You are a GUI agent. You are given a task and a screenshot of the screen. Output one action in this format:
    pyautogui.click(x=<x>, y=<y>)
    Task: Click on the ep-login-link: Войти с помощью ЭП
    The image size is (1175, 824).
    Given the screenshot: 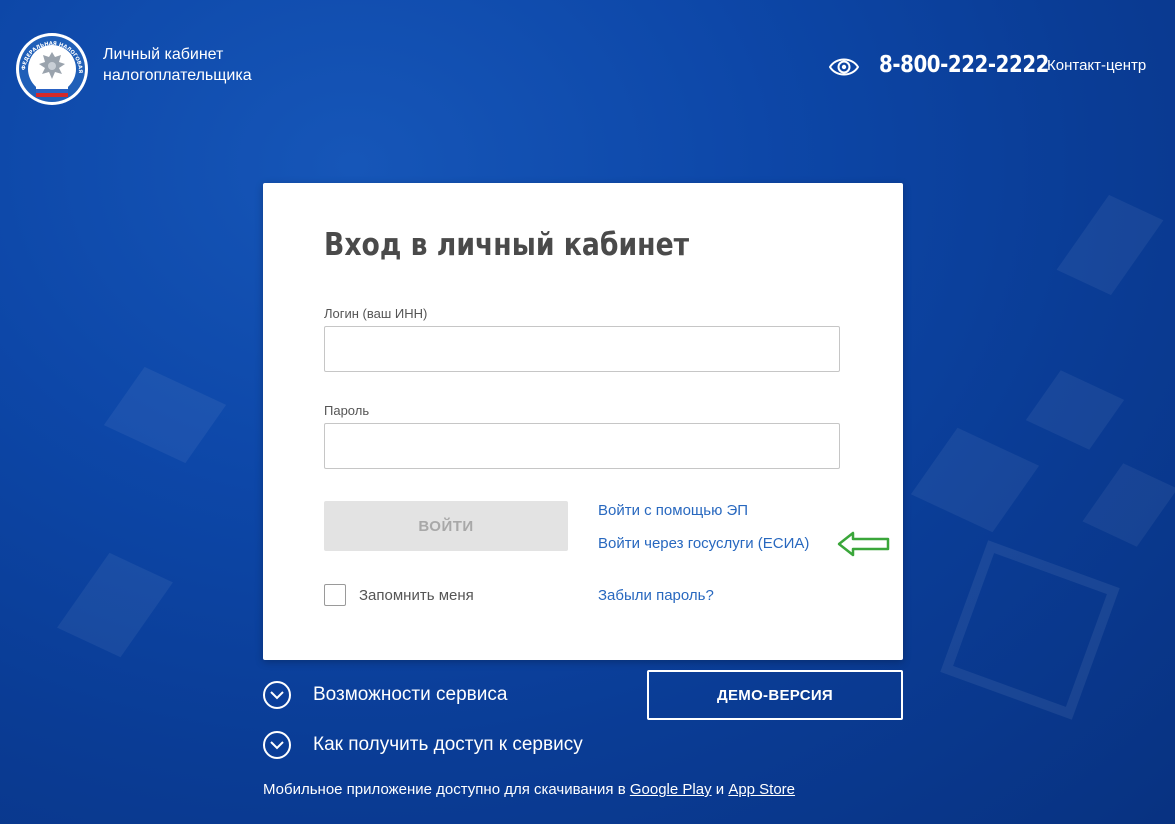 What is the action you would take?
    pyautogui.click(x=673, y=510)
    